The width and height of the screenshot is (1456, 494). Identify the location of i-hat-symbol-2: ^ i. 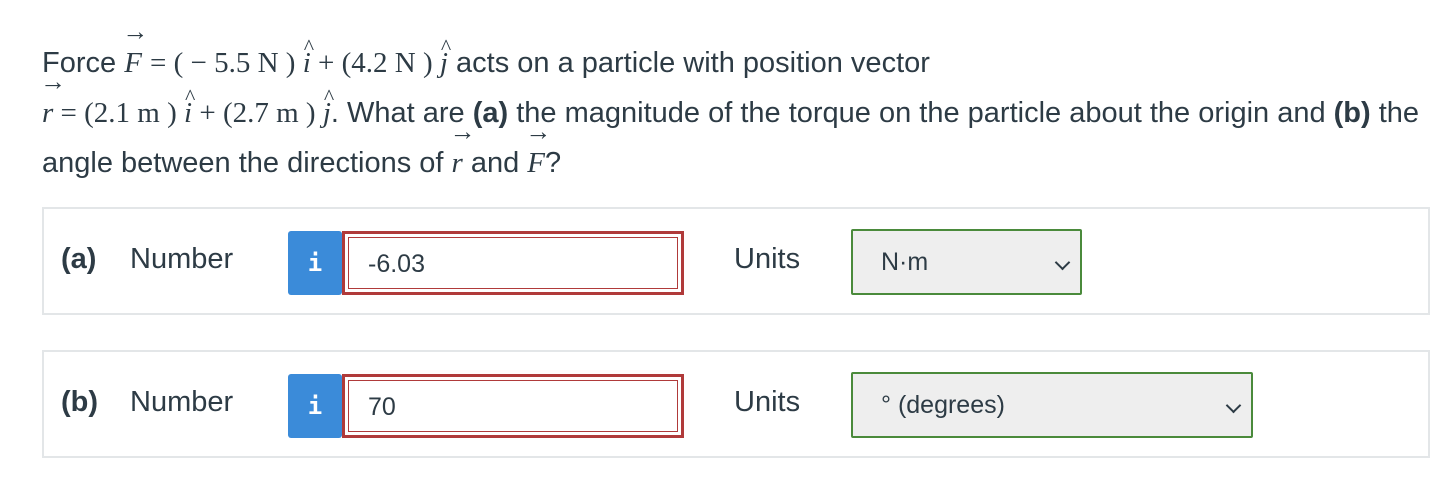
(190, 106).